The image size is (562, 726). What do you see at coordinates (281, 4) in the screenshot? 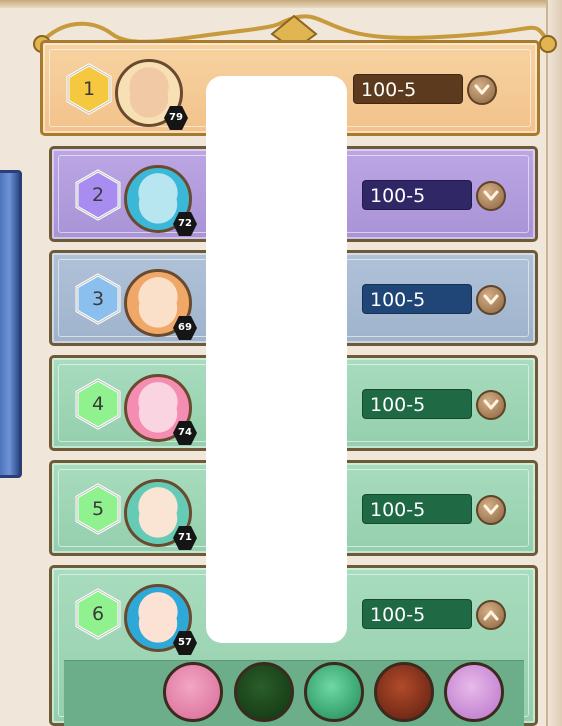
I see `top-frame-edge` at bounding box center [281, 4].